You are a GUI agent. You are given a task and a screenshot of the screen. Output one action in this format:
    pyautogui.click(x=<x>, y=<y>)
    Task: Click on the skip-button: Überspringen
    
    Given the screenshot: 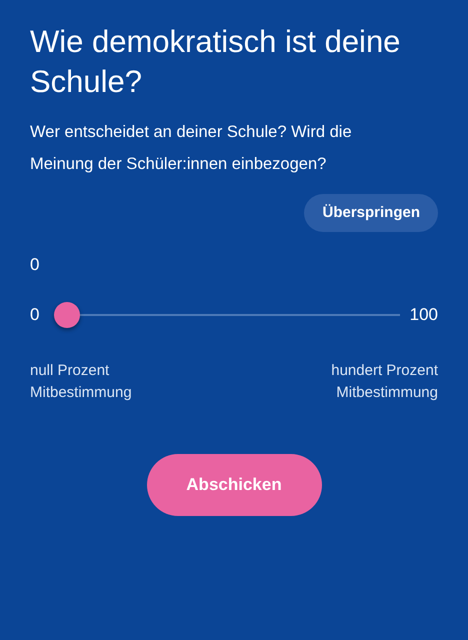 What is the action you would take?
    pyautogui.click(x=371, y=213)
    